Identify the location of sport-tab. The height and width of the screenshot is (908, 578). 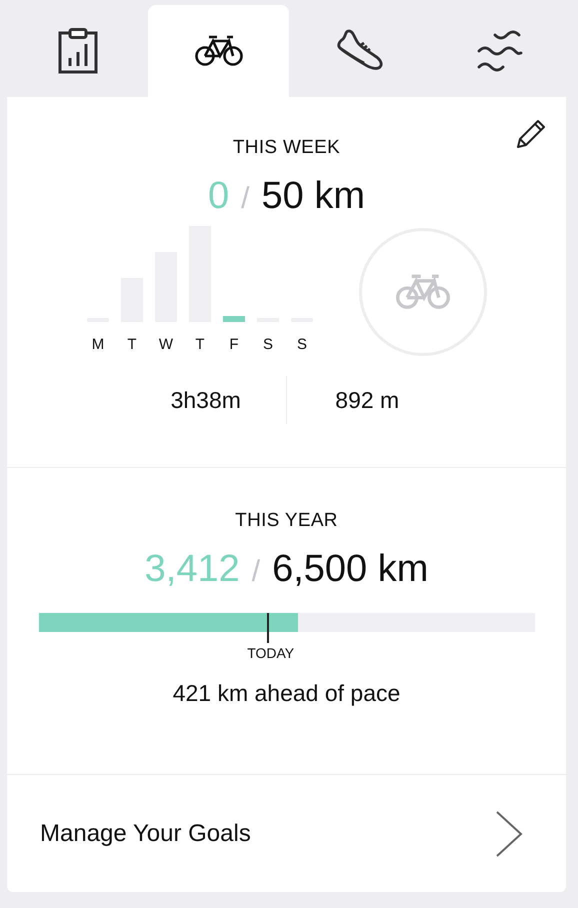
(218, 51).